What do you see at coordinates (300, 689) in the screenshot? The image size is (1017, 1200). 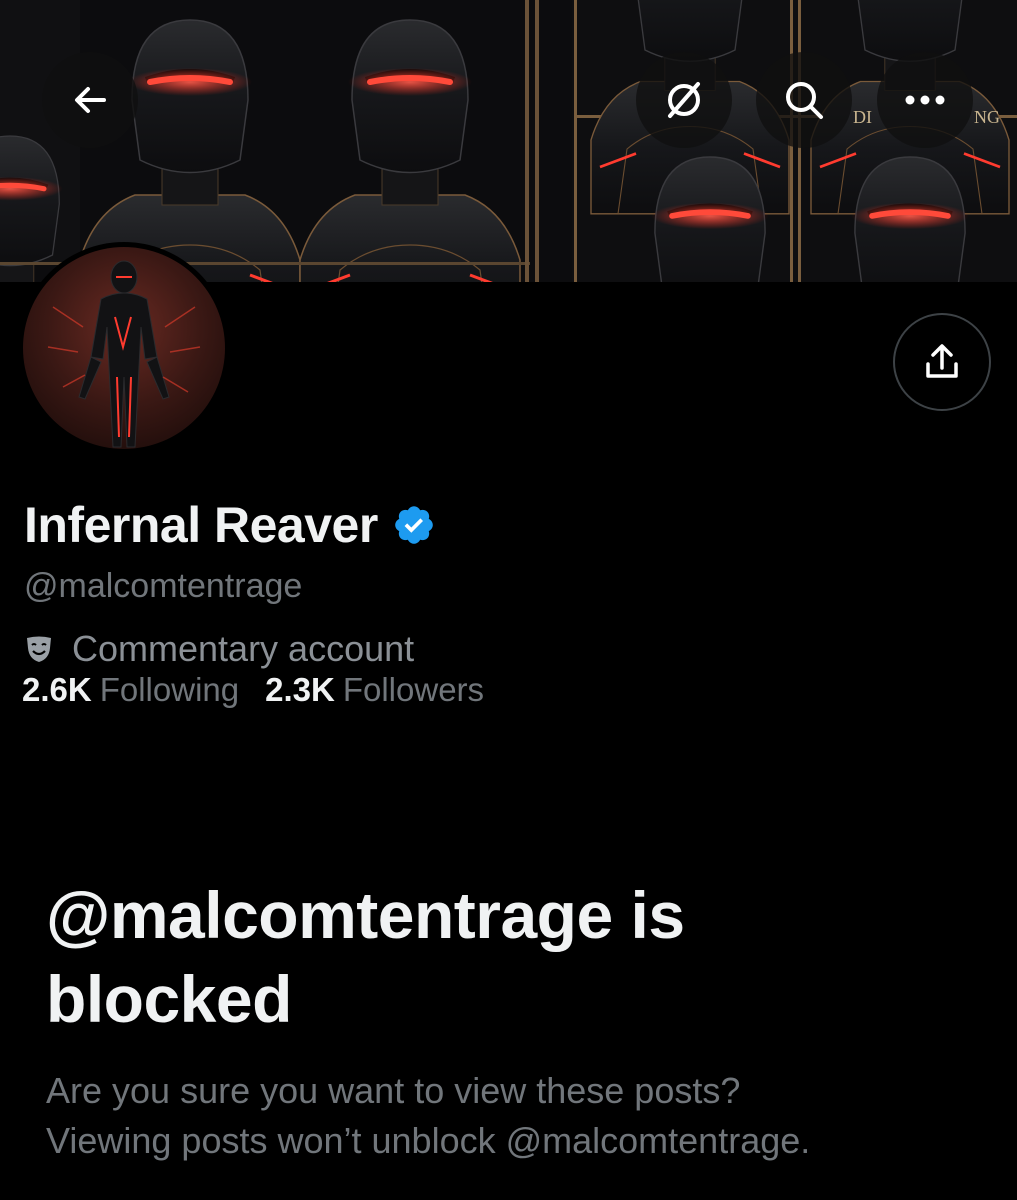 I see `followers-count: 2.3K` at bounding box center [300, 689].